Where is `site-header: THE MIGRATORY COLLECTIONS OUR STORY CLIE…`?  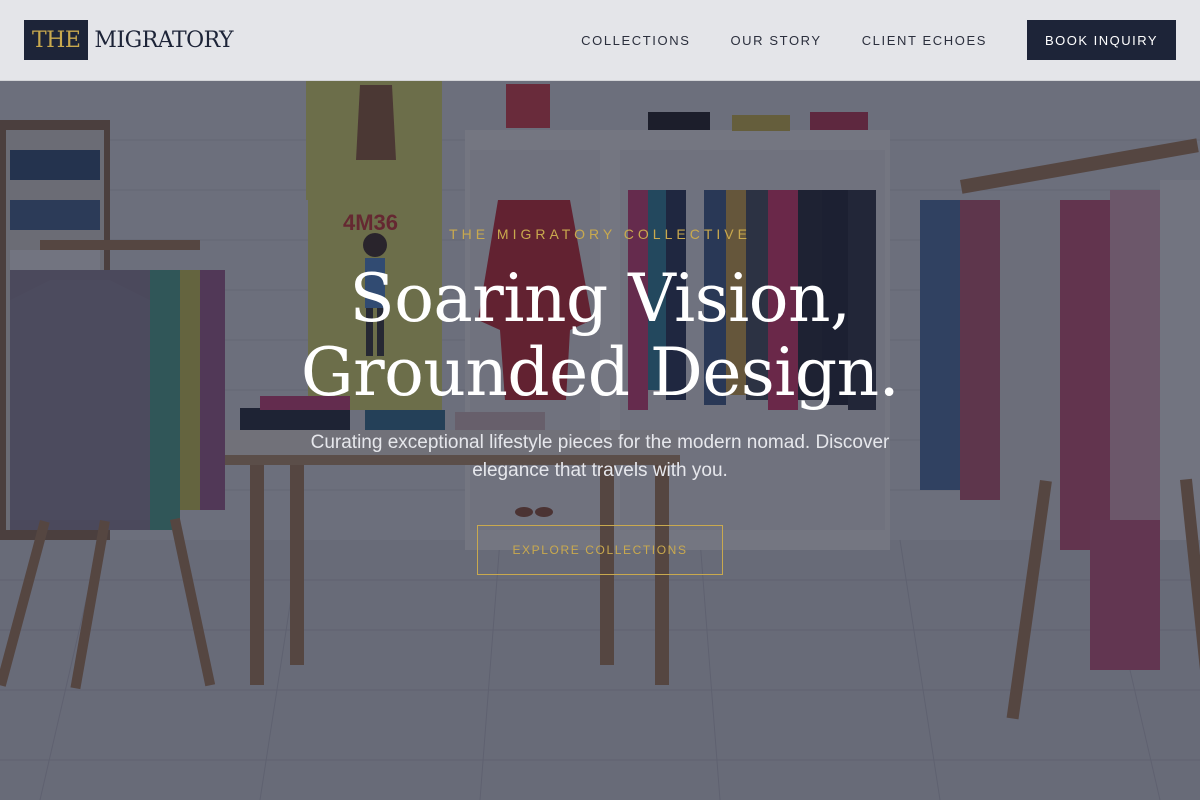 site-header: THE MIGRATORY COLLECTIONS OUR STORY CLIE… is located at coordinates (600, 40).